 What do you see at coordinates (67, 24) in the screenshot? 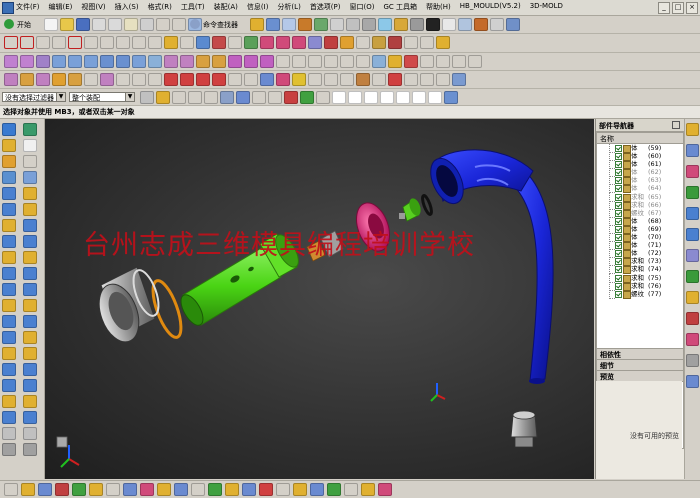
I see `open-icon` at bounding box center [67, 24].